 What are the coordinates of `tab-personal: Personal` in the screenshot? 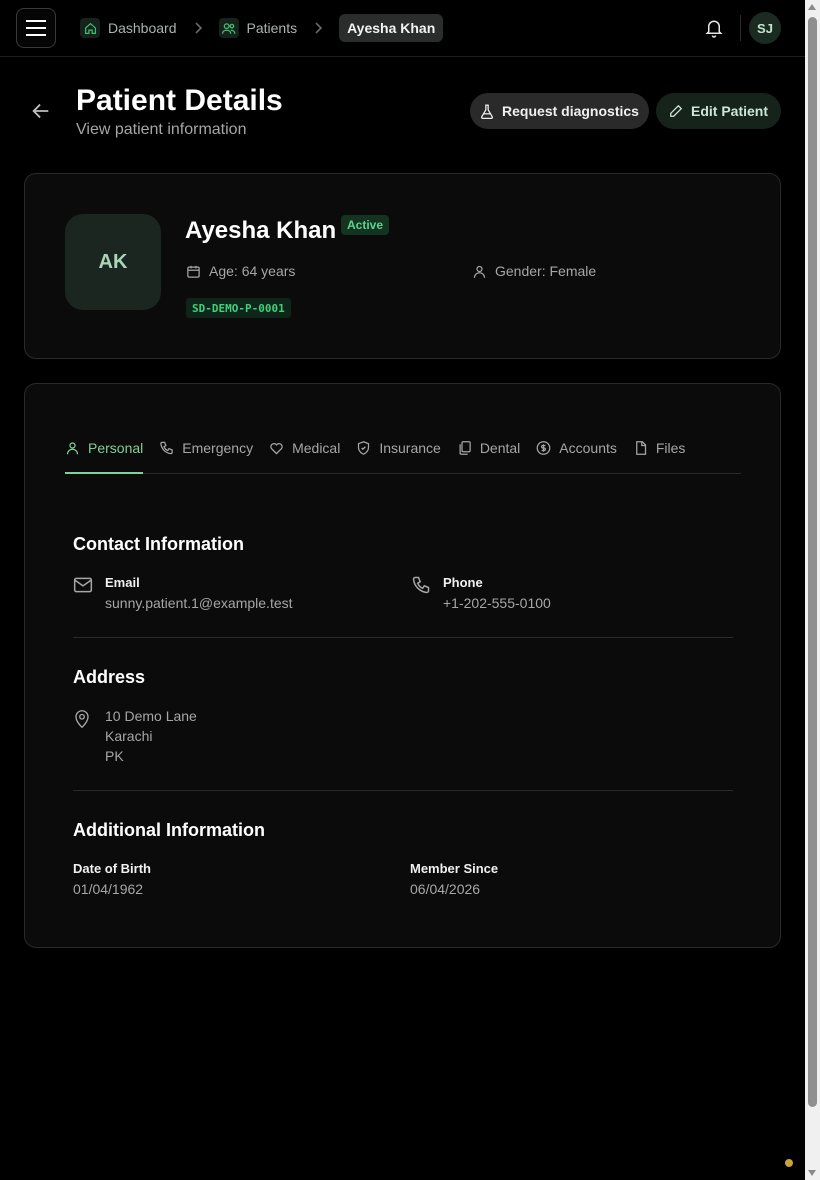 It's located at (104, 453).